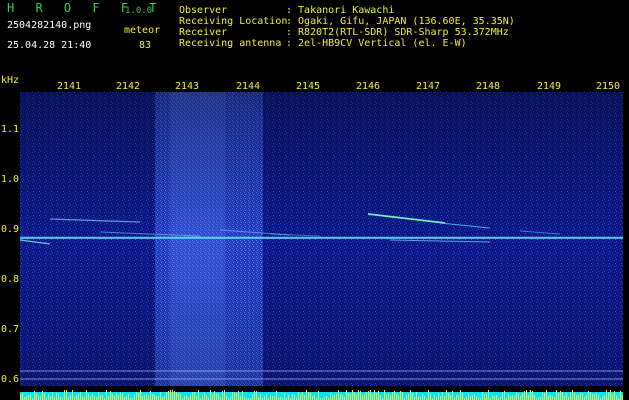 The image size is (629, 400). Describe the element at coordinates (10, 229) in the screenshot. I see `y-tick: 0.9` at that location.